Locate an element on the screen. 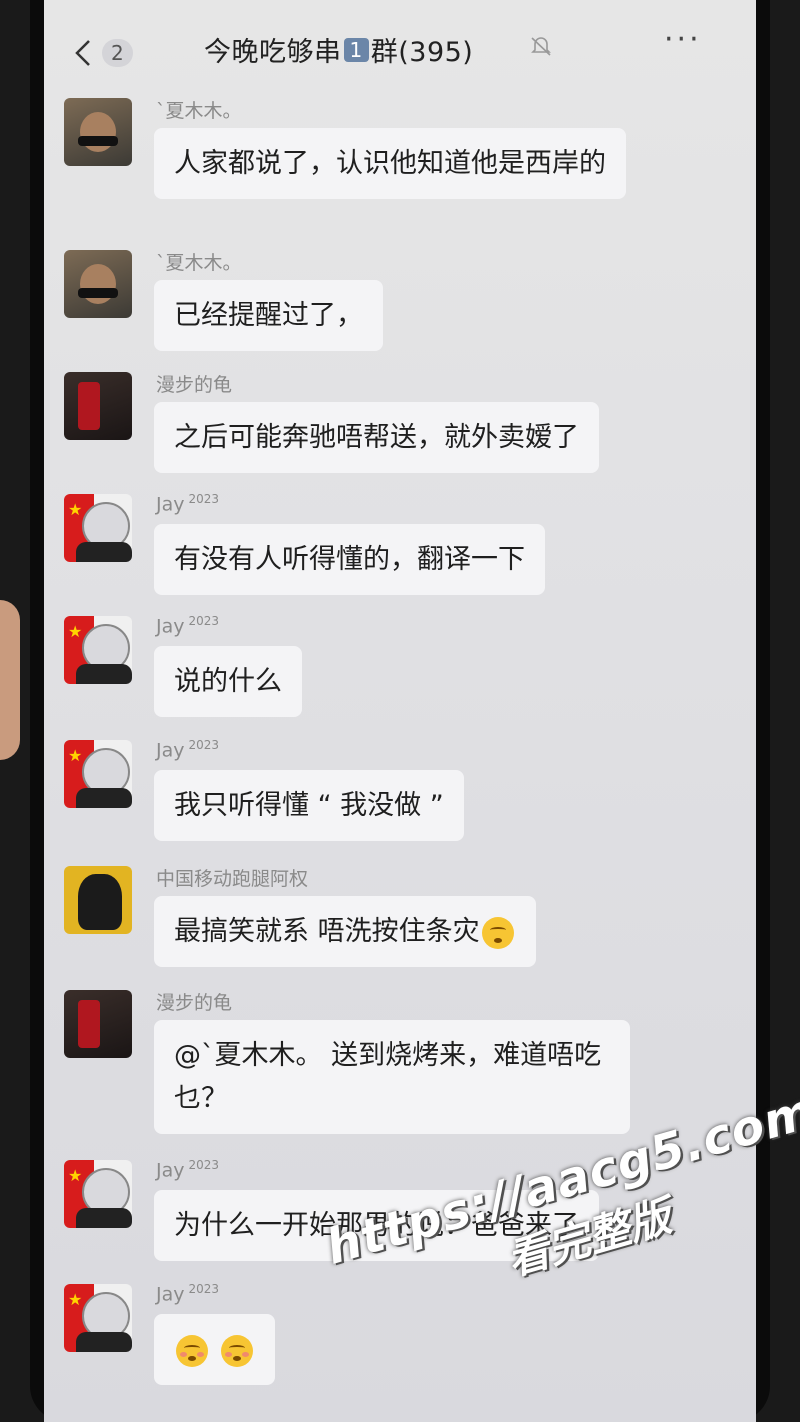 The width and height of the screenshot is (800, 1422). message-bubble: 有没有人听得懂的，翻译一下 is located at coordinates (349, 559).